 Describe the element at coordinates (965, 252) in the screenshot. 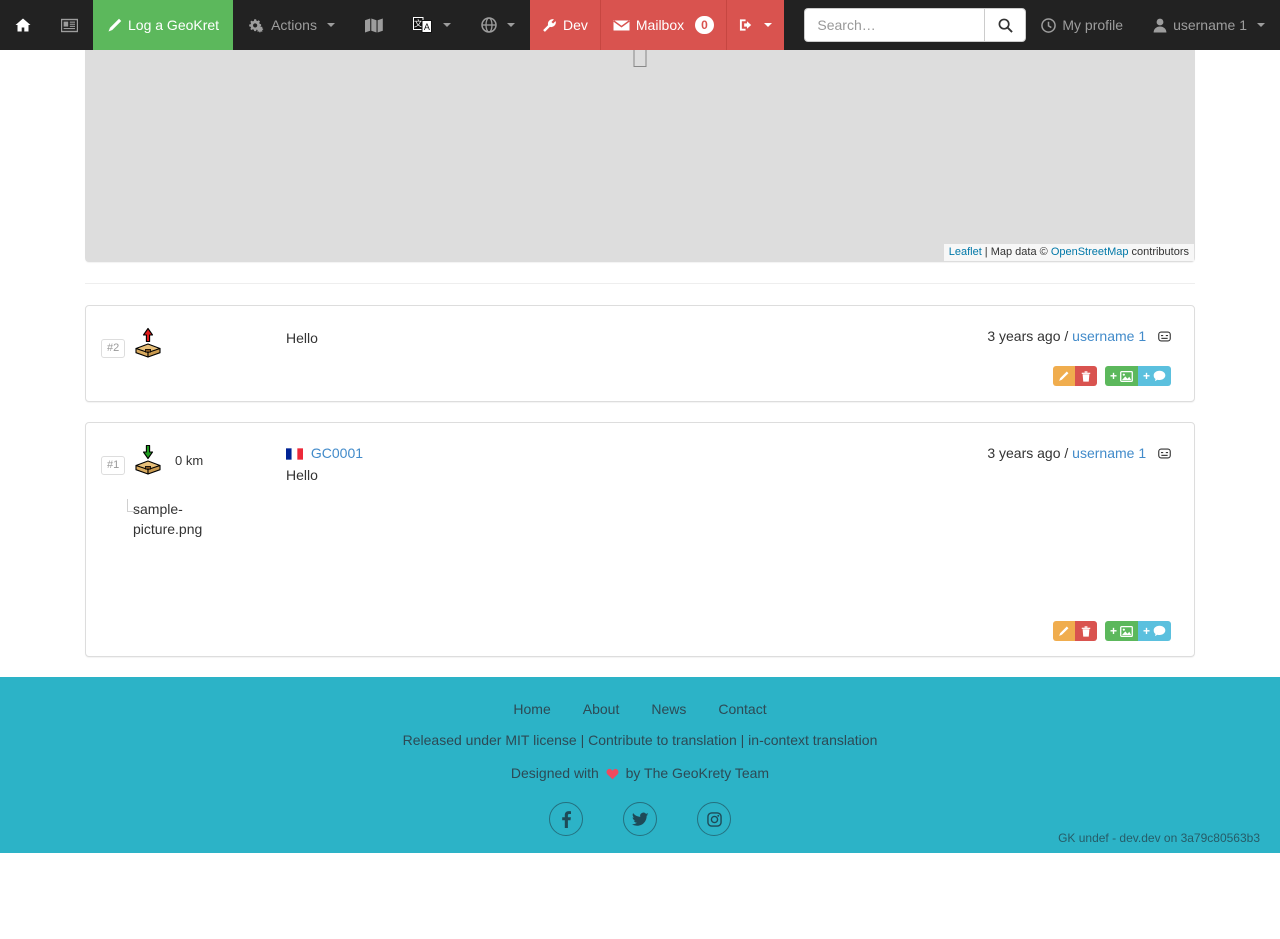

I see `leaflet-link: Leaflet` at that location.